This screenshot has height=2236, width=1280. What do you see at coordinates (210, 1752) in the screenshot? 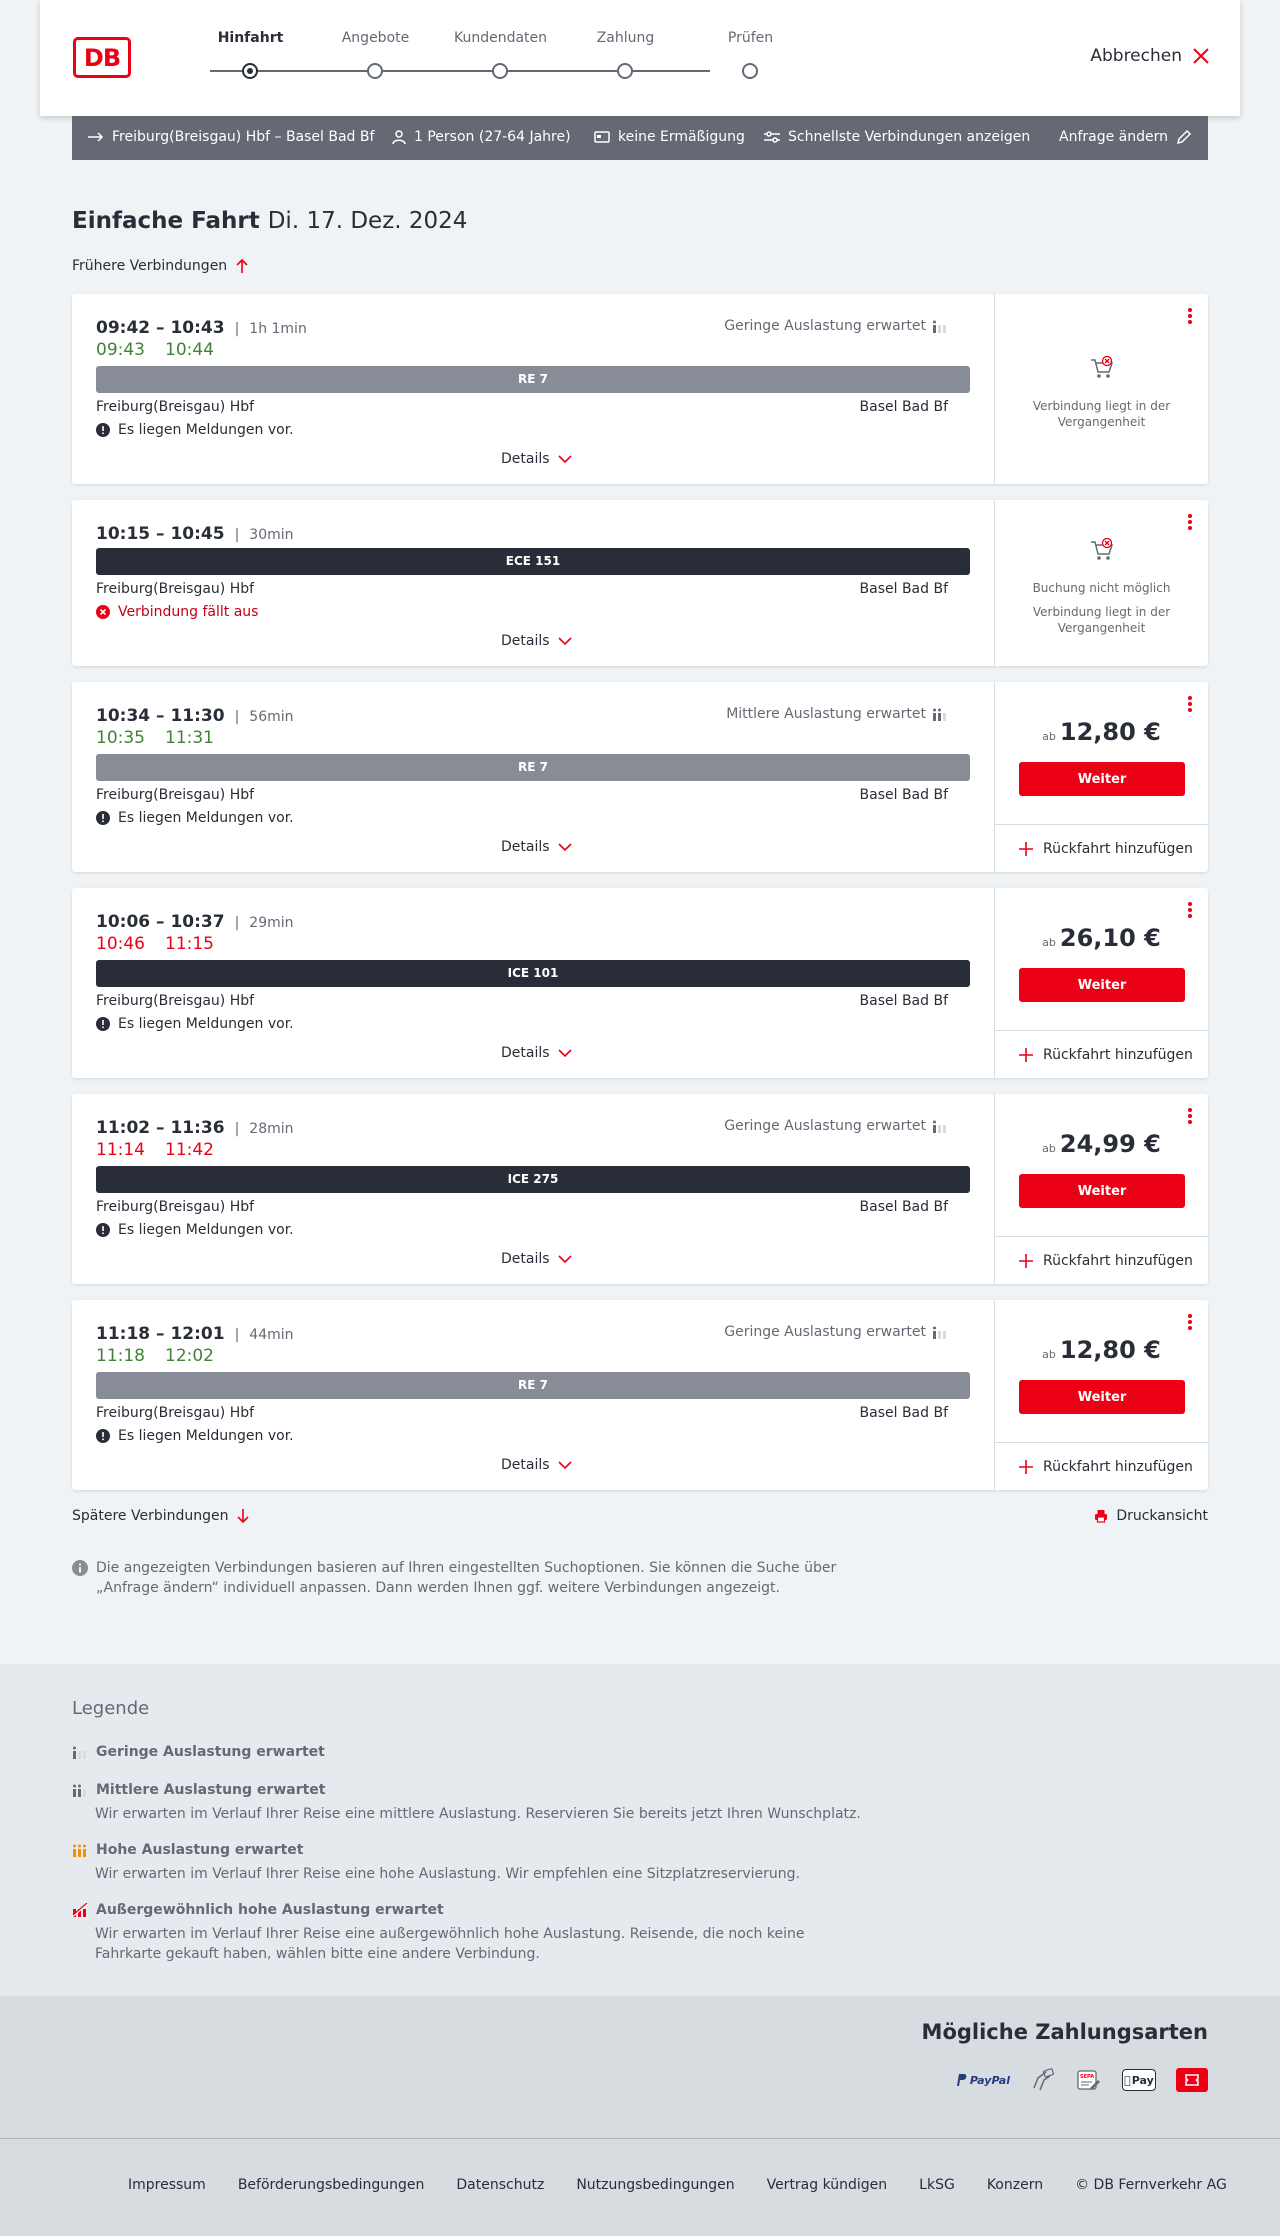
I see `legend-label: Geringe Auslastung erwartet` at bounding box center [210, 1752].